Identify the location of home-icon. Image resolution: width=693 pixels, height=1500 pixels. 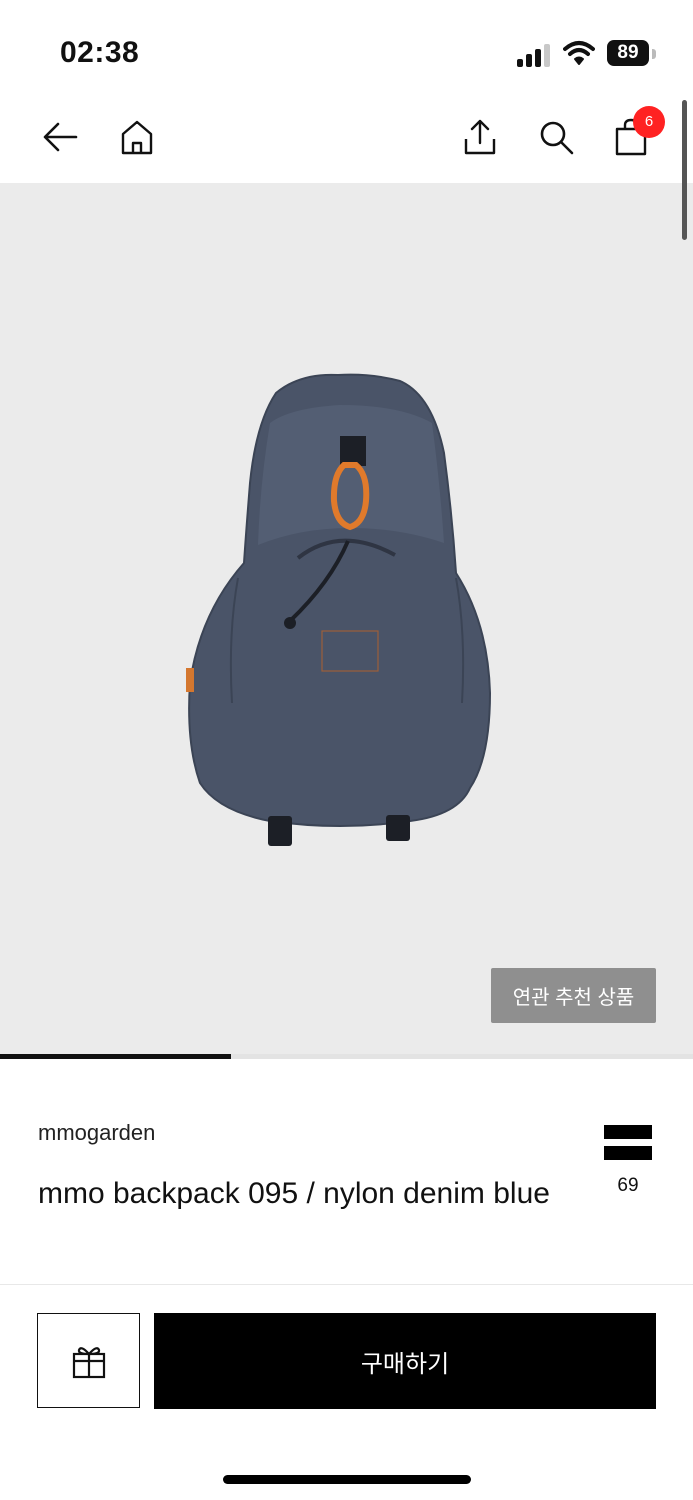
(137, 137).